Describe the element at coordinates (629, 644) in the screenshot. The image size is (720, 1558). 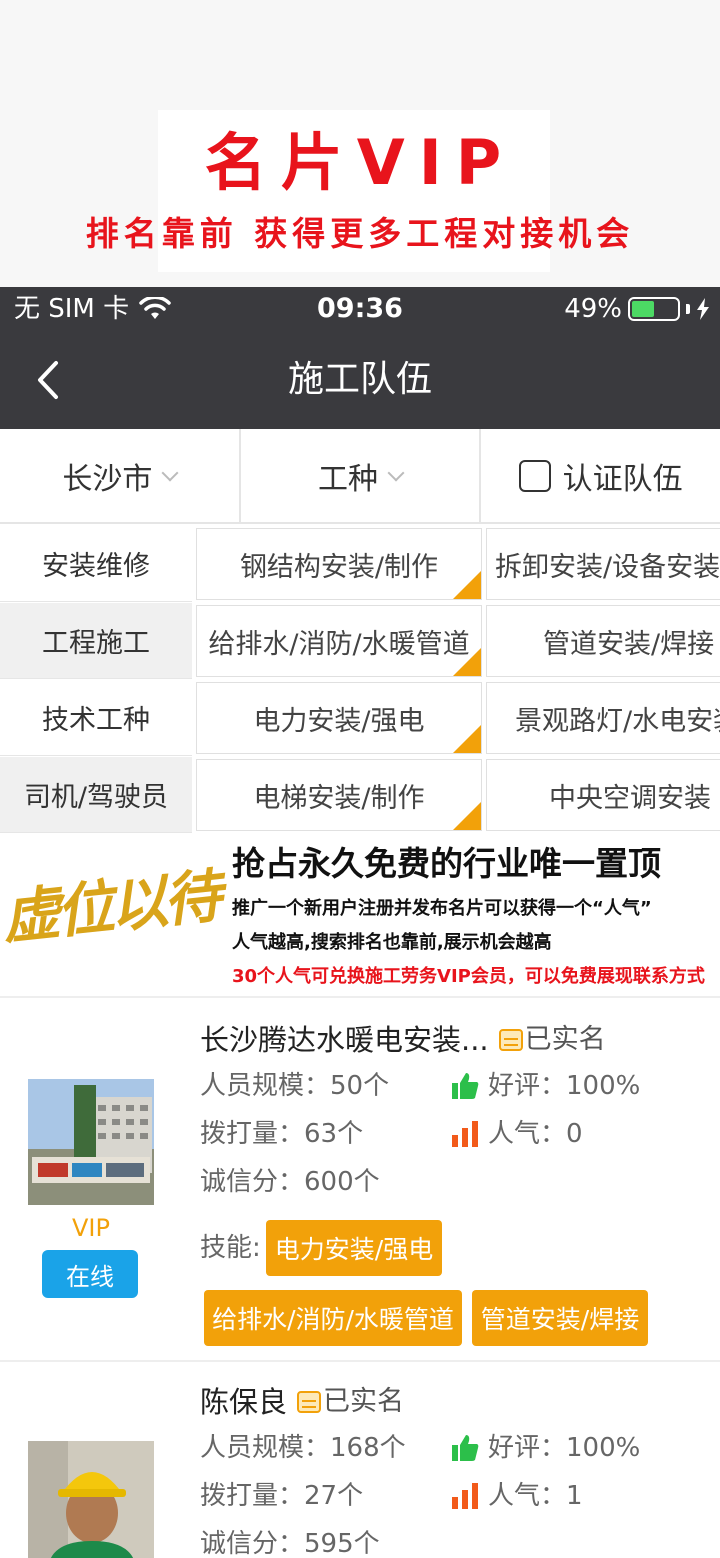
I see `chip-label: 管道安装/焊接` at that location.